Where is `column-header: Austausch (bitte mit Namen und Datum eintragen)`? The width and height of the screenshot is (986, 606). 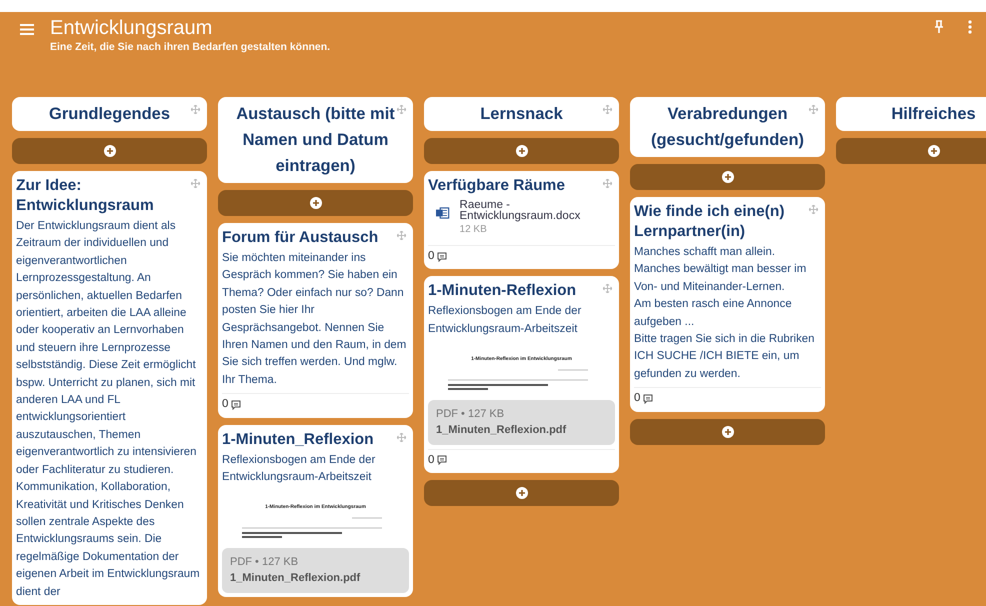
column-header: Austausch (bitte mit Namen und Datum eintragen) is located at coordinates (315, 140).